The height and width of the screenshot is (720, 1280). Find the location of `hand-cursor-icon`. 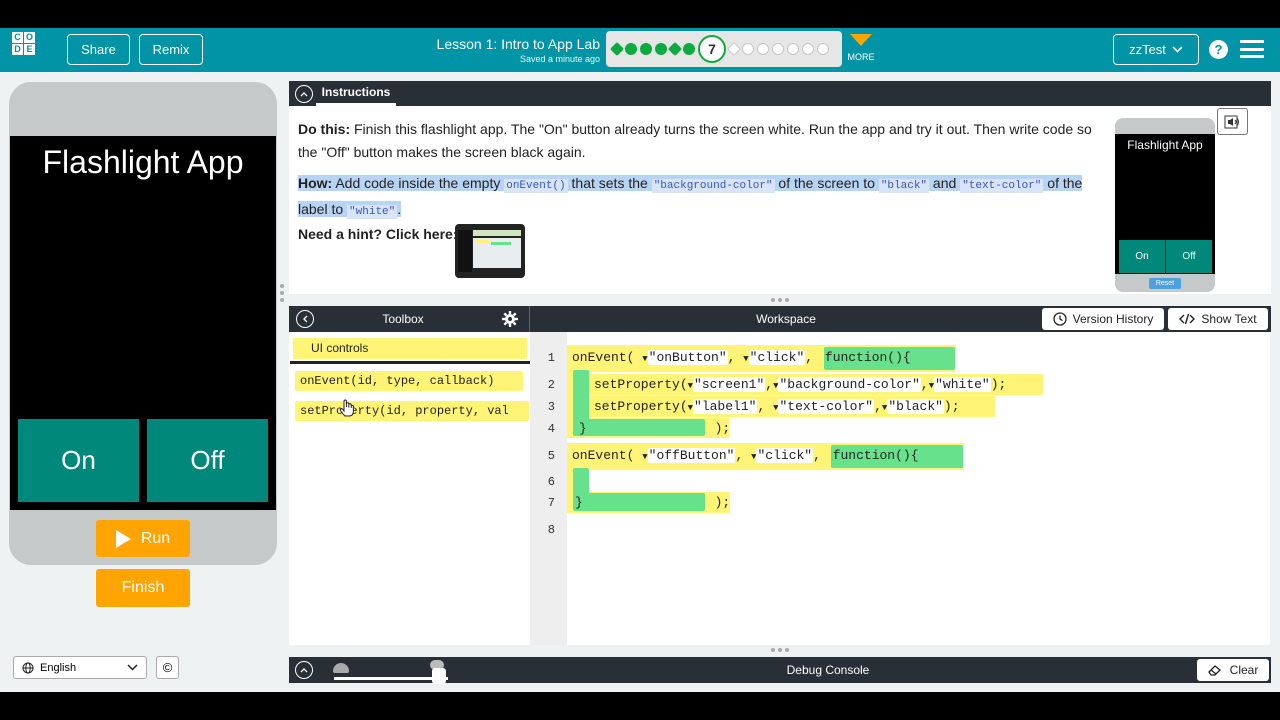

hand-cursor-icon is located at coordinates (346, 408).